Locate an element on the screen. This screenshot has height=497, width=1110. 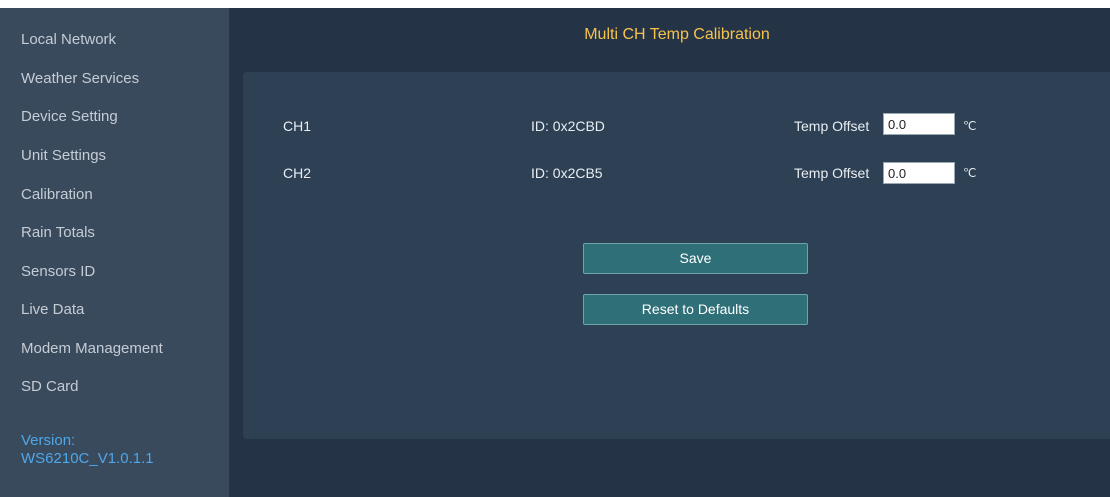
sidebar-item-sd-card: SD Card is located at coordinates (50, 387).